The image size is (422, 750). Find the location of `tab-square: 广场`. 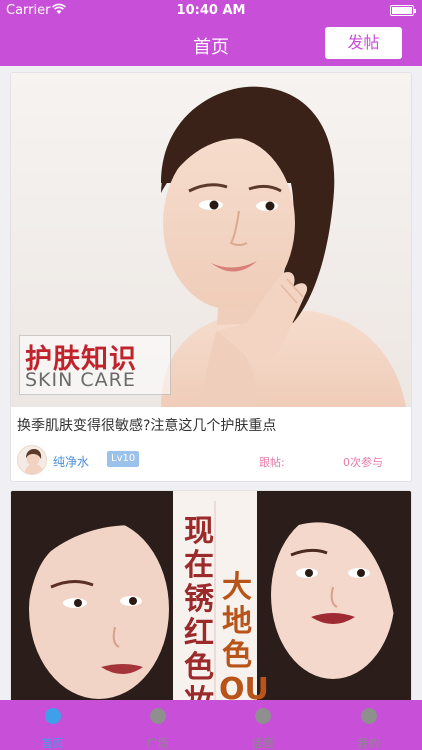

tab-square: 广场 is located at coordinates (157, 725).